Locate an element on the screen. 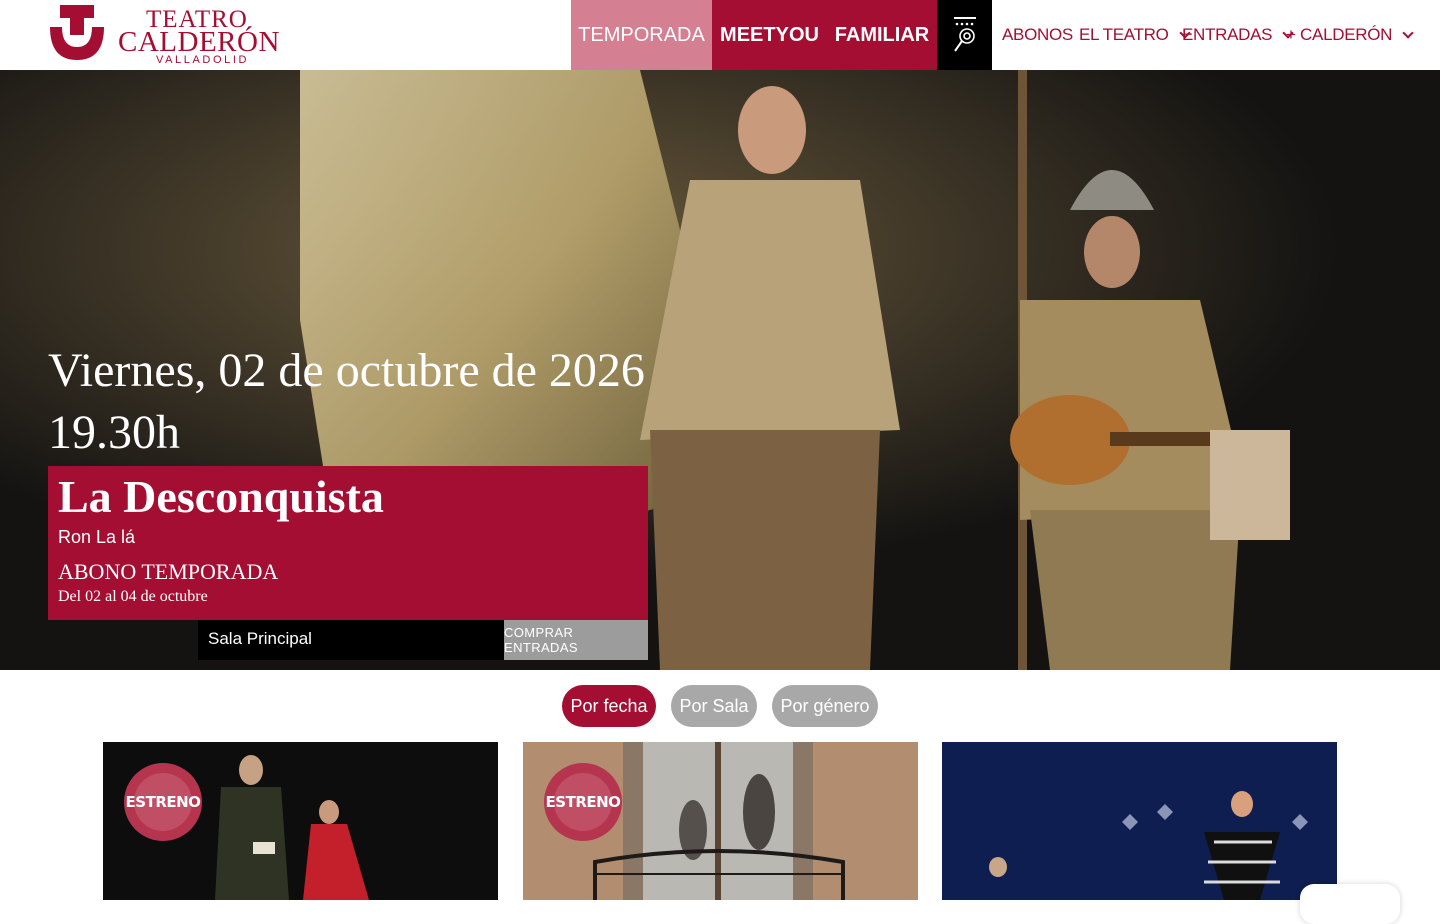 The width and height of the screenshot is (1440, 924). tab-meetyou: MEETYOU is located at coordinates (769, 35).